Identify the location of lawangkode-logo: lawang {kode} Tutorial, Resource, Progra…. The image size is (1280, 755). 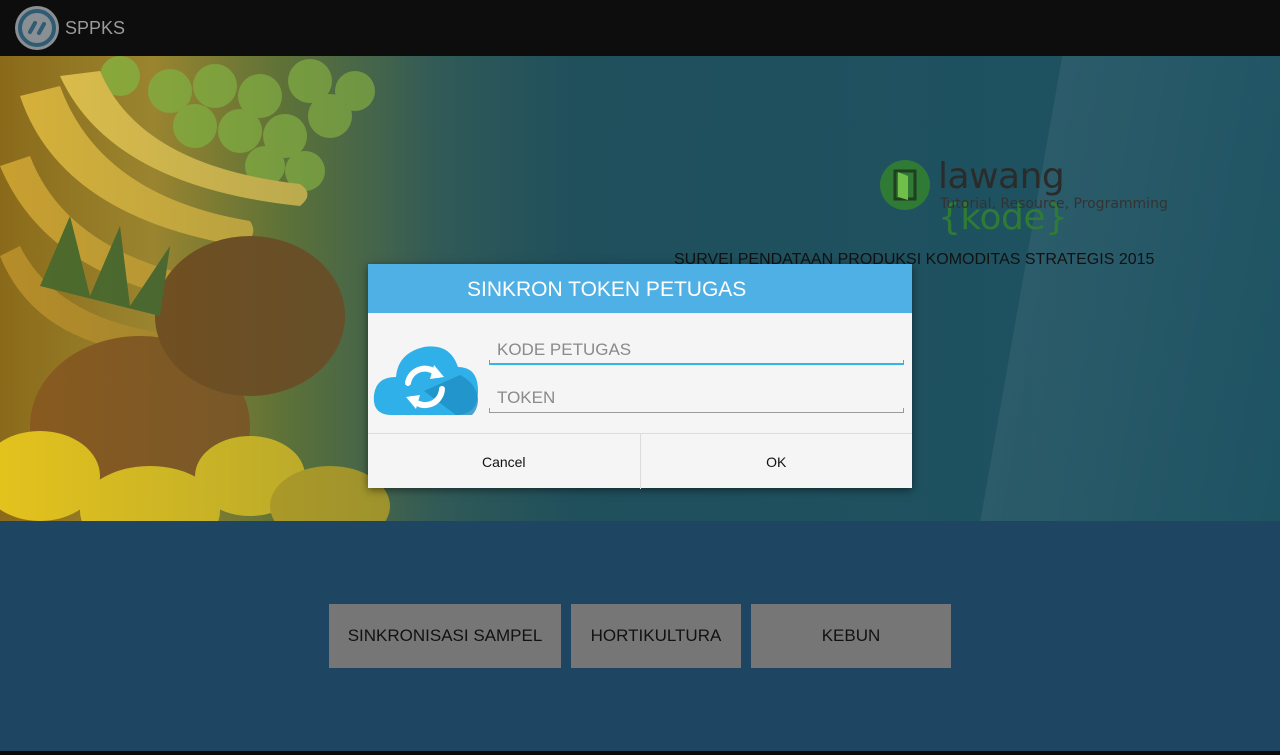
(1035, 197).